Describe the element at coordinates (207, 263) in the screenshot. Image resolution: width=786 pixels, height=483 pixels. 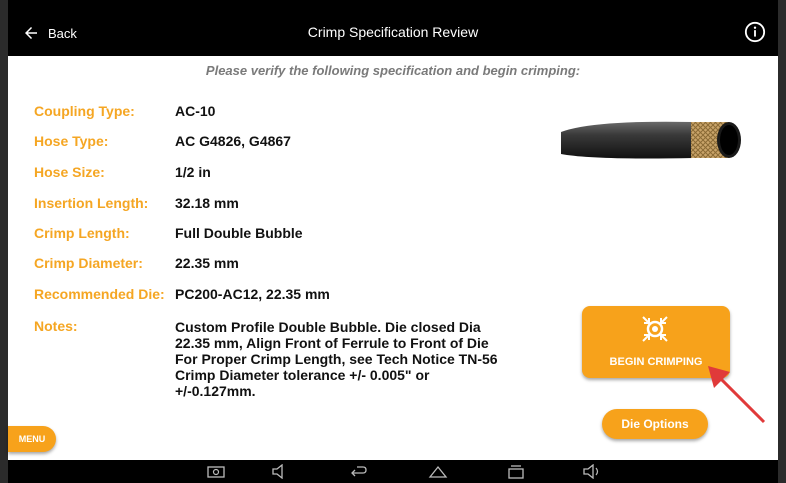
I see `spec-value: 22.35 mm` at that location.